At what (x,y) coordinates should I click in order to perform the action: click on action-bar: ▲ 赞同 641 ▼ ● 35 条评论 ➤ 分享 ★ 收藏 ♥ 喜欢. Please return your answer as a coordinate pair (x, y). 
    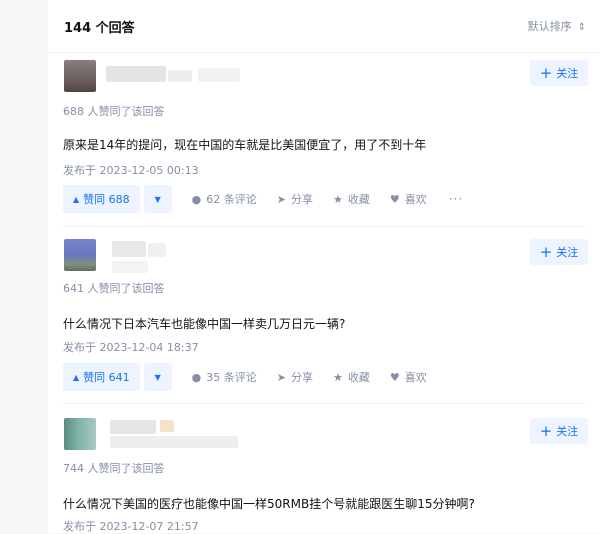
    Looking at the image, I should click on (245, 377).